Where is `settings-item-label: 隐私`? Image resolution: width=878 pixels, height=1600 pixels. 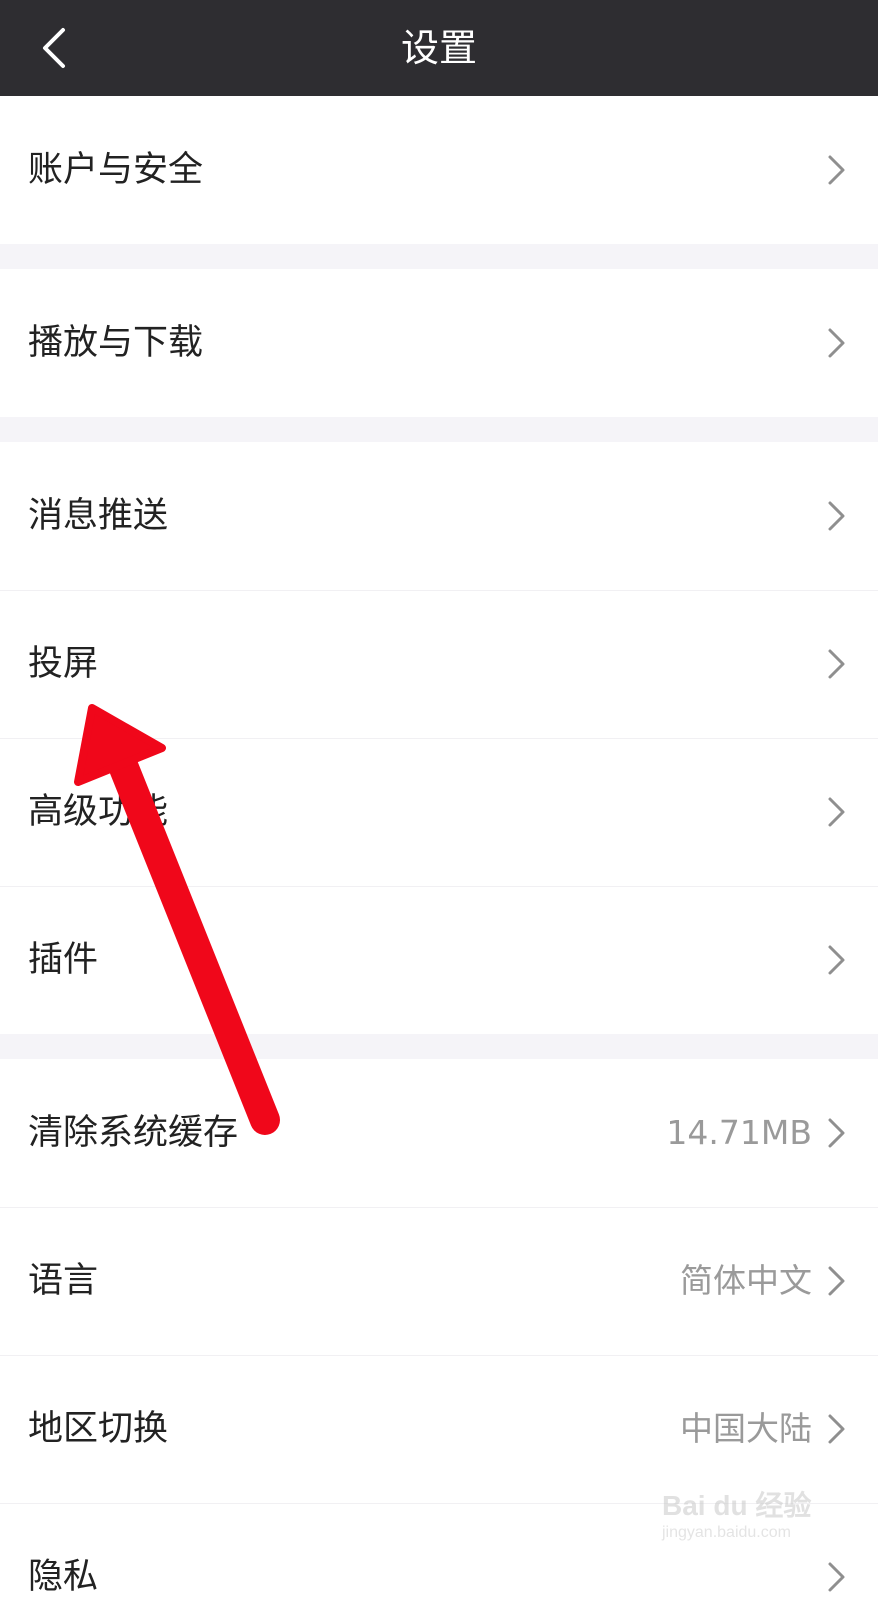
settings-item-label: 隐私 is located at coordinates (63, 1577).